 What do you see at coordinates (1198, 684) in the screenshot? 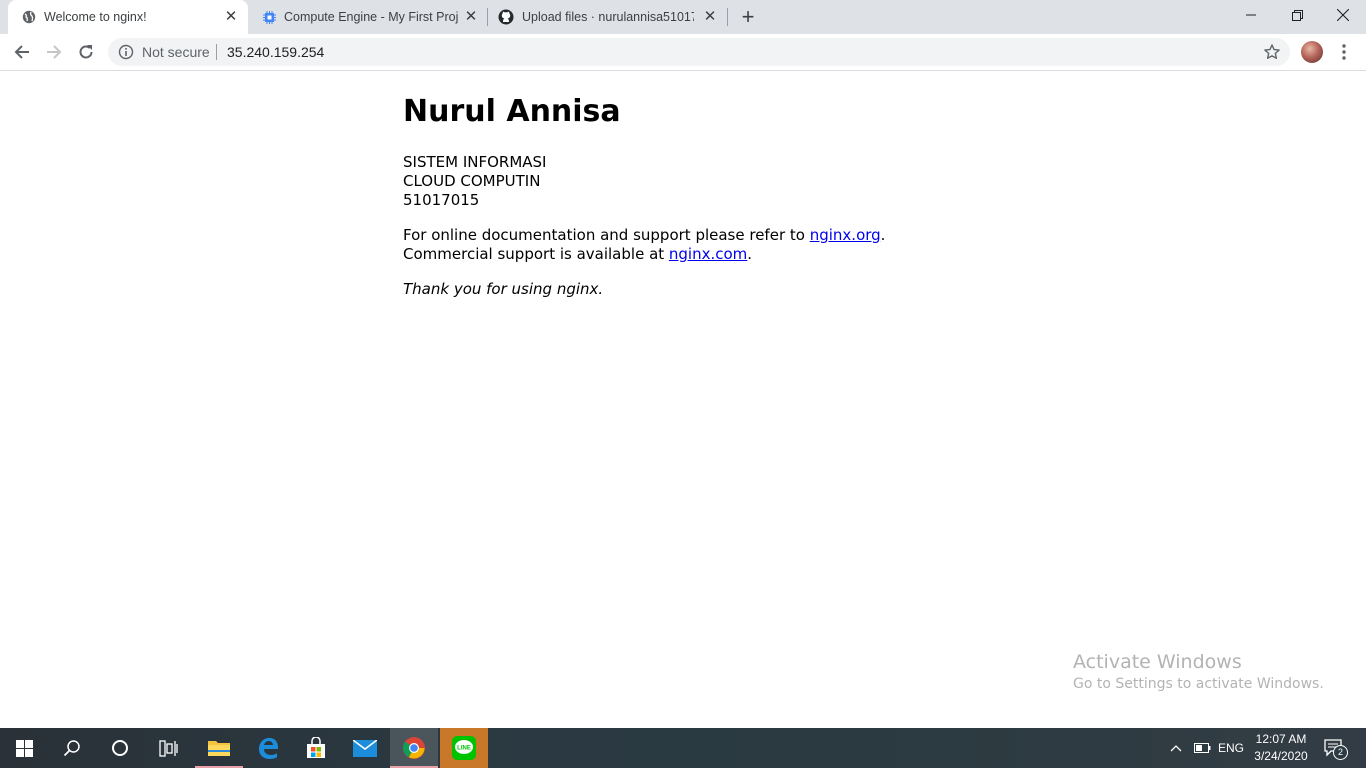
I see `activate-windows-subtitle: Go to Settings to activate Windows.` at bounding box center [1198, 684].